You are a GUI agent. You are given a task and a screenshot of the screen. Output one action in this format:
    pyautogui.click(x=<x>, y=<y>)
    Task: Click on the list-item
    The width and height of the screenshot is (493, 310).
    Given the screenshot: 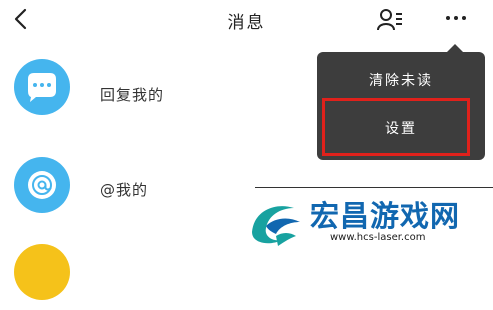 What is the action you would take?
    pyautogui.click(x=155, y=275)
    